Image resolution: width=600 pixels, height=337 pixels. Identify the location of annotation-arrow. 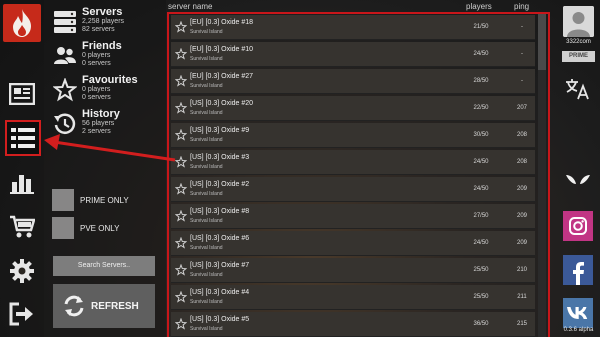
(110, 148).